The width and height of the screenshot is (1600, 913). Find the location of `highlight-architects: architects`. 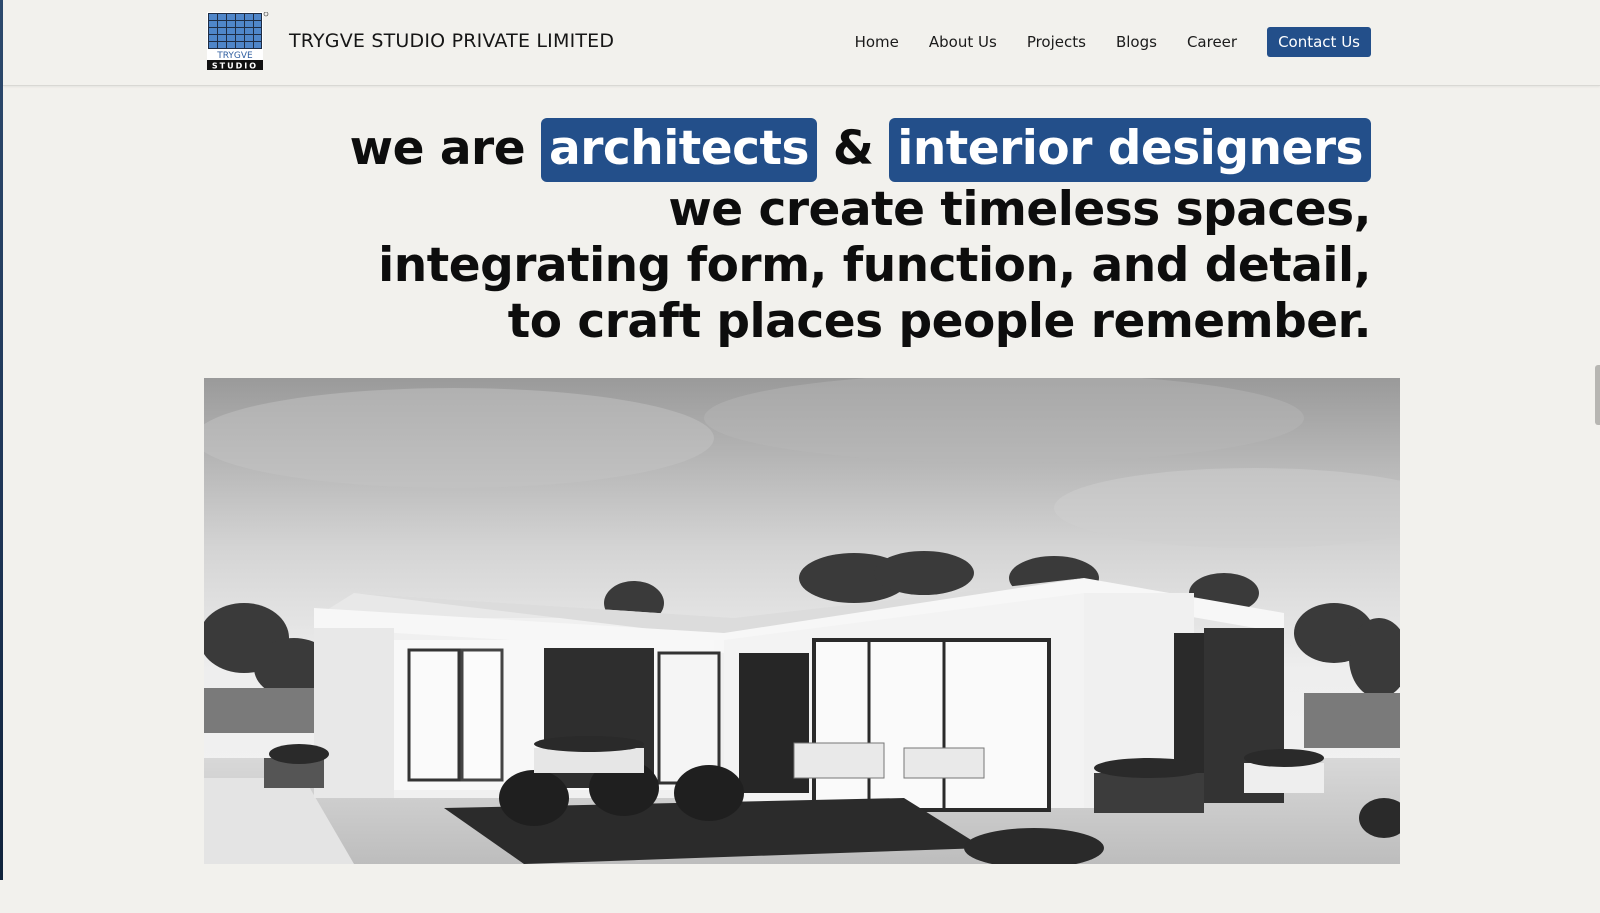

highlight-architects: architects is located at coordinates (678, 150).